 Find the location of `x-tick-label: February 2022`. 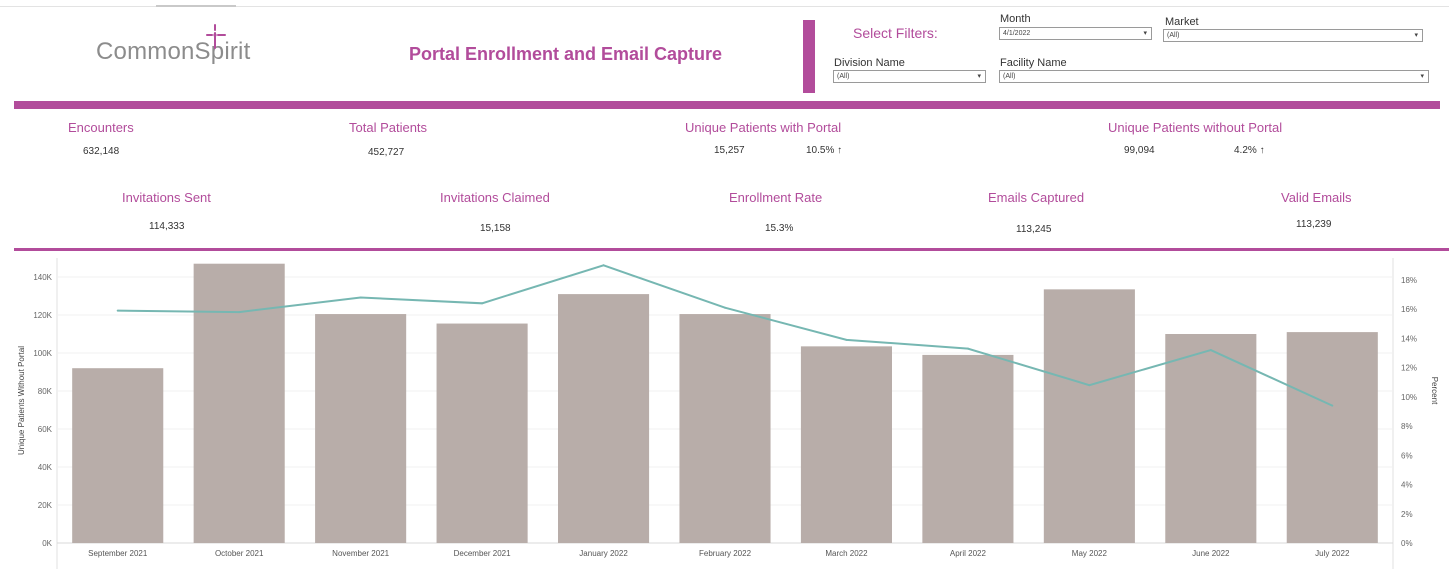

x-tick-label: February 2022 is located at coordinates (725, 553).